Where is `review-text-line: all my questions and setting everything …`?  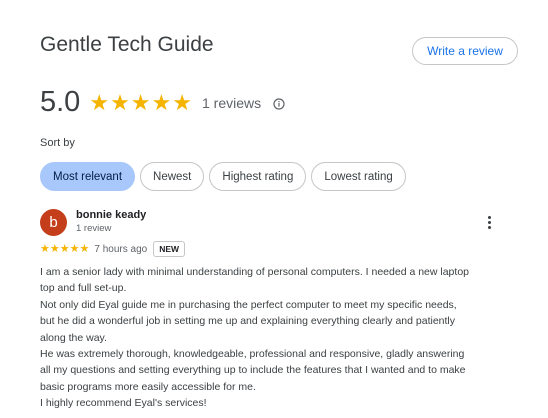
review-text-line: all my questions and setting everything … is located at coordinates (253, 370).